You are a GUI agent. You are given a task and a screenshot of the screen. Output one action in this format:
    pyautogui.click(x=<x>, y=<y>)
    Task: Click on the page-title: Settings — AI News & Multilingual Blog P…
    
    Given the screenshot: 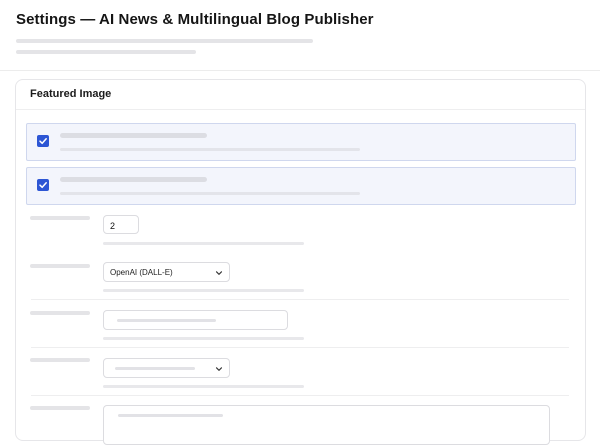 What is the action you would take?
    pyautogui.click(x=195, y=19)
    